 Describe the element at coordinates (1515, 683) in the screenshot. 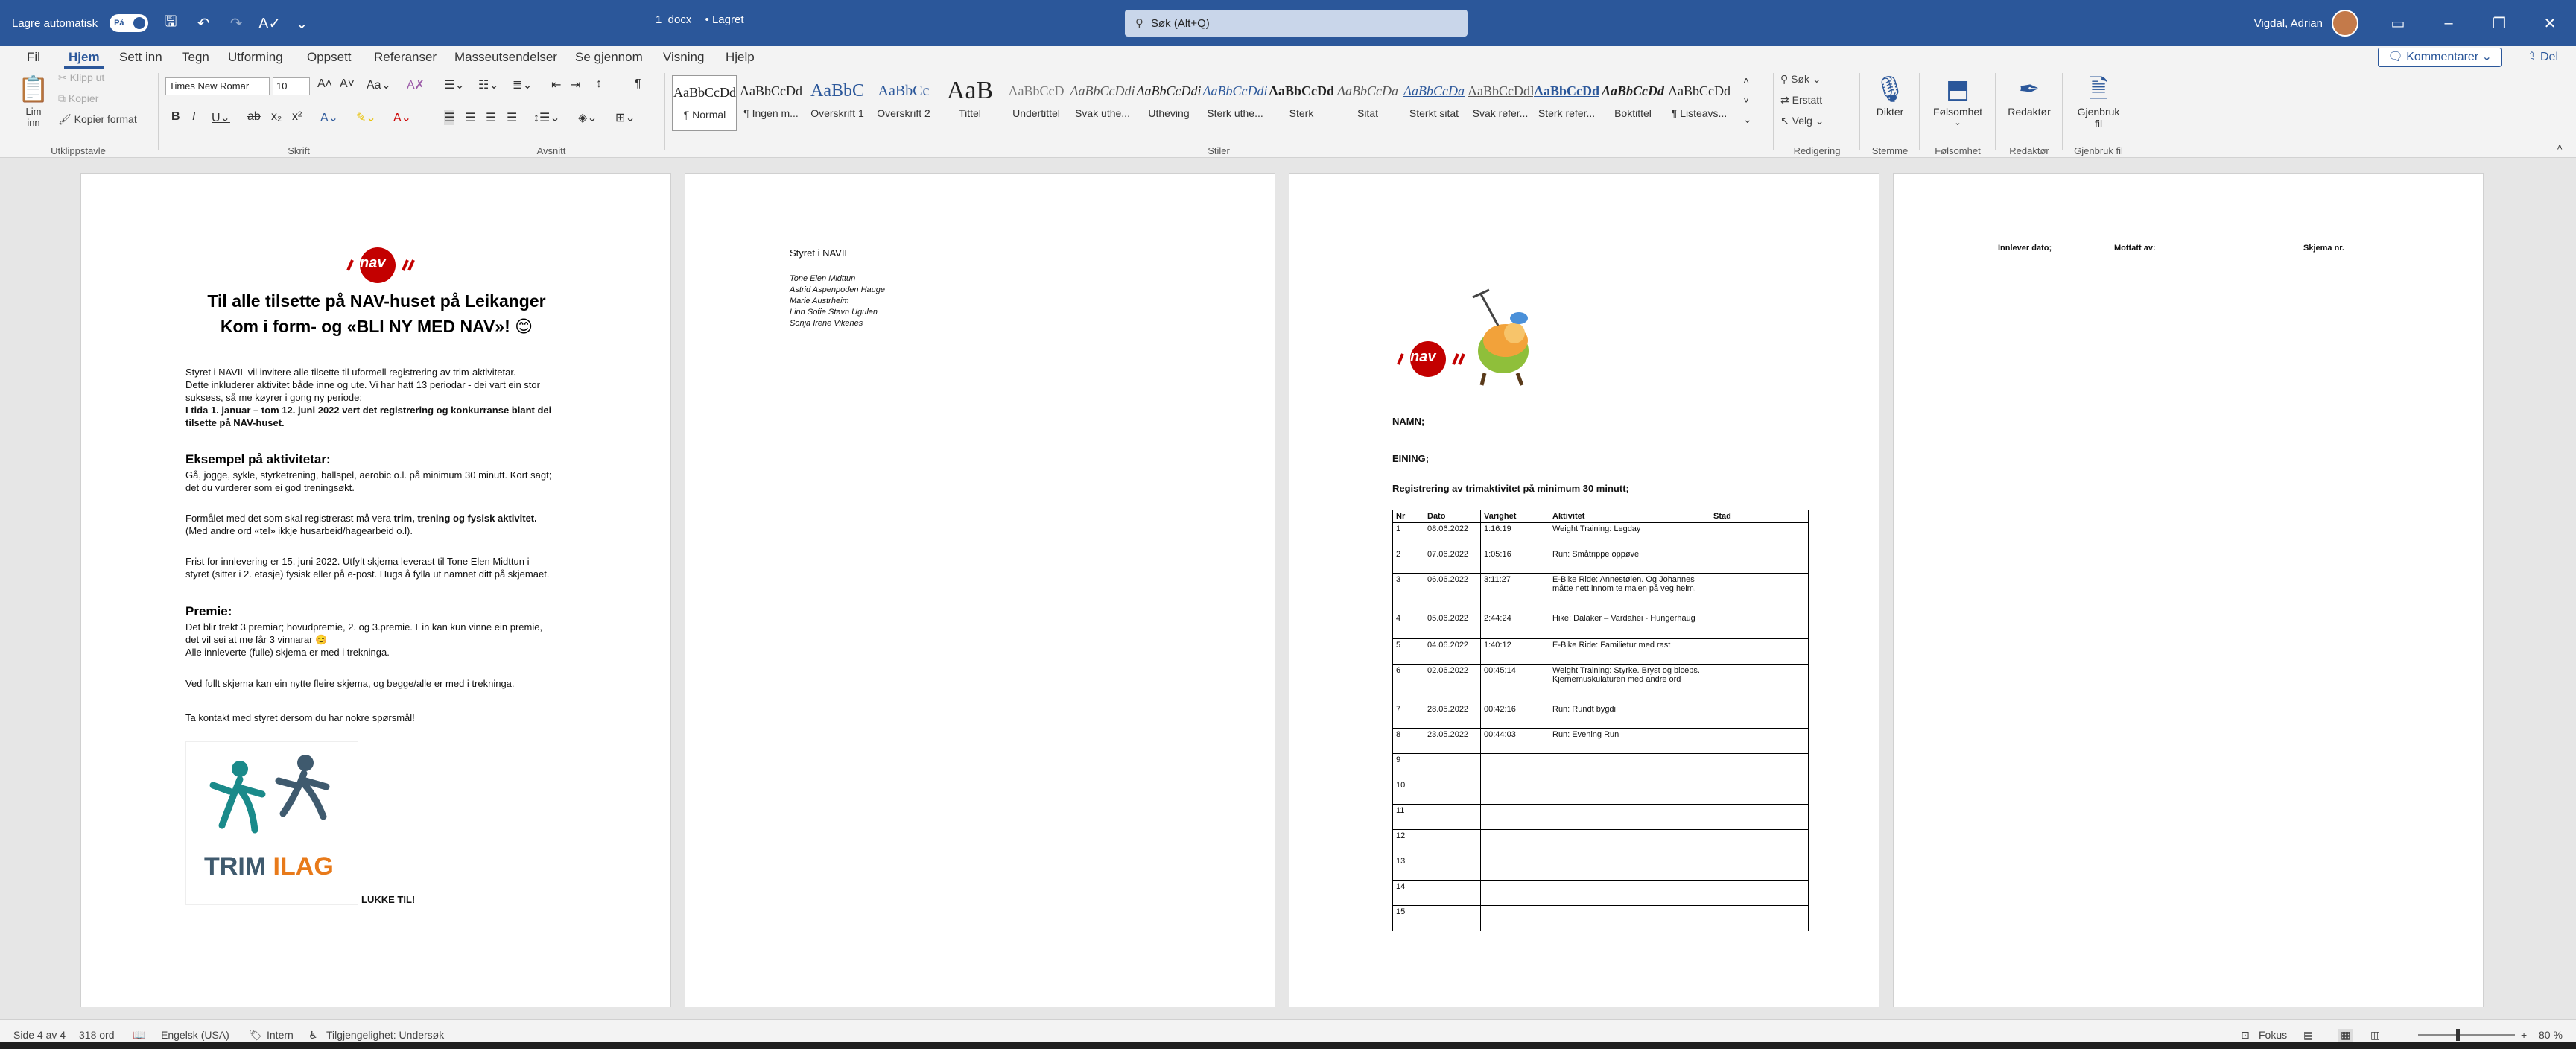

I see `cell-duration: 00:45:14` at that location.